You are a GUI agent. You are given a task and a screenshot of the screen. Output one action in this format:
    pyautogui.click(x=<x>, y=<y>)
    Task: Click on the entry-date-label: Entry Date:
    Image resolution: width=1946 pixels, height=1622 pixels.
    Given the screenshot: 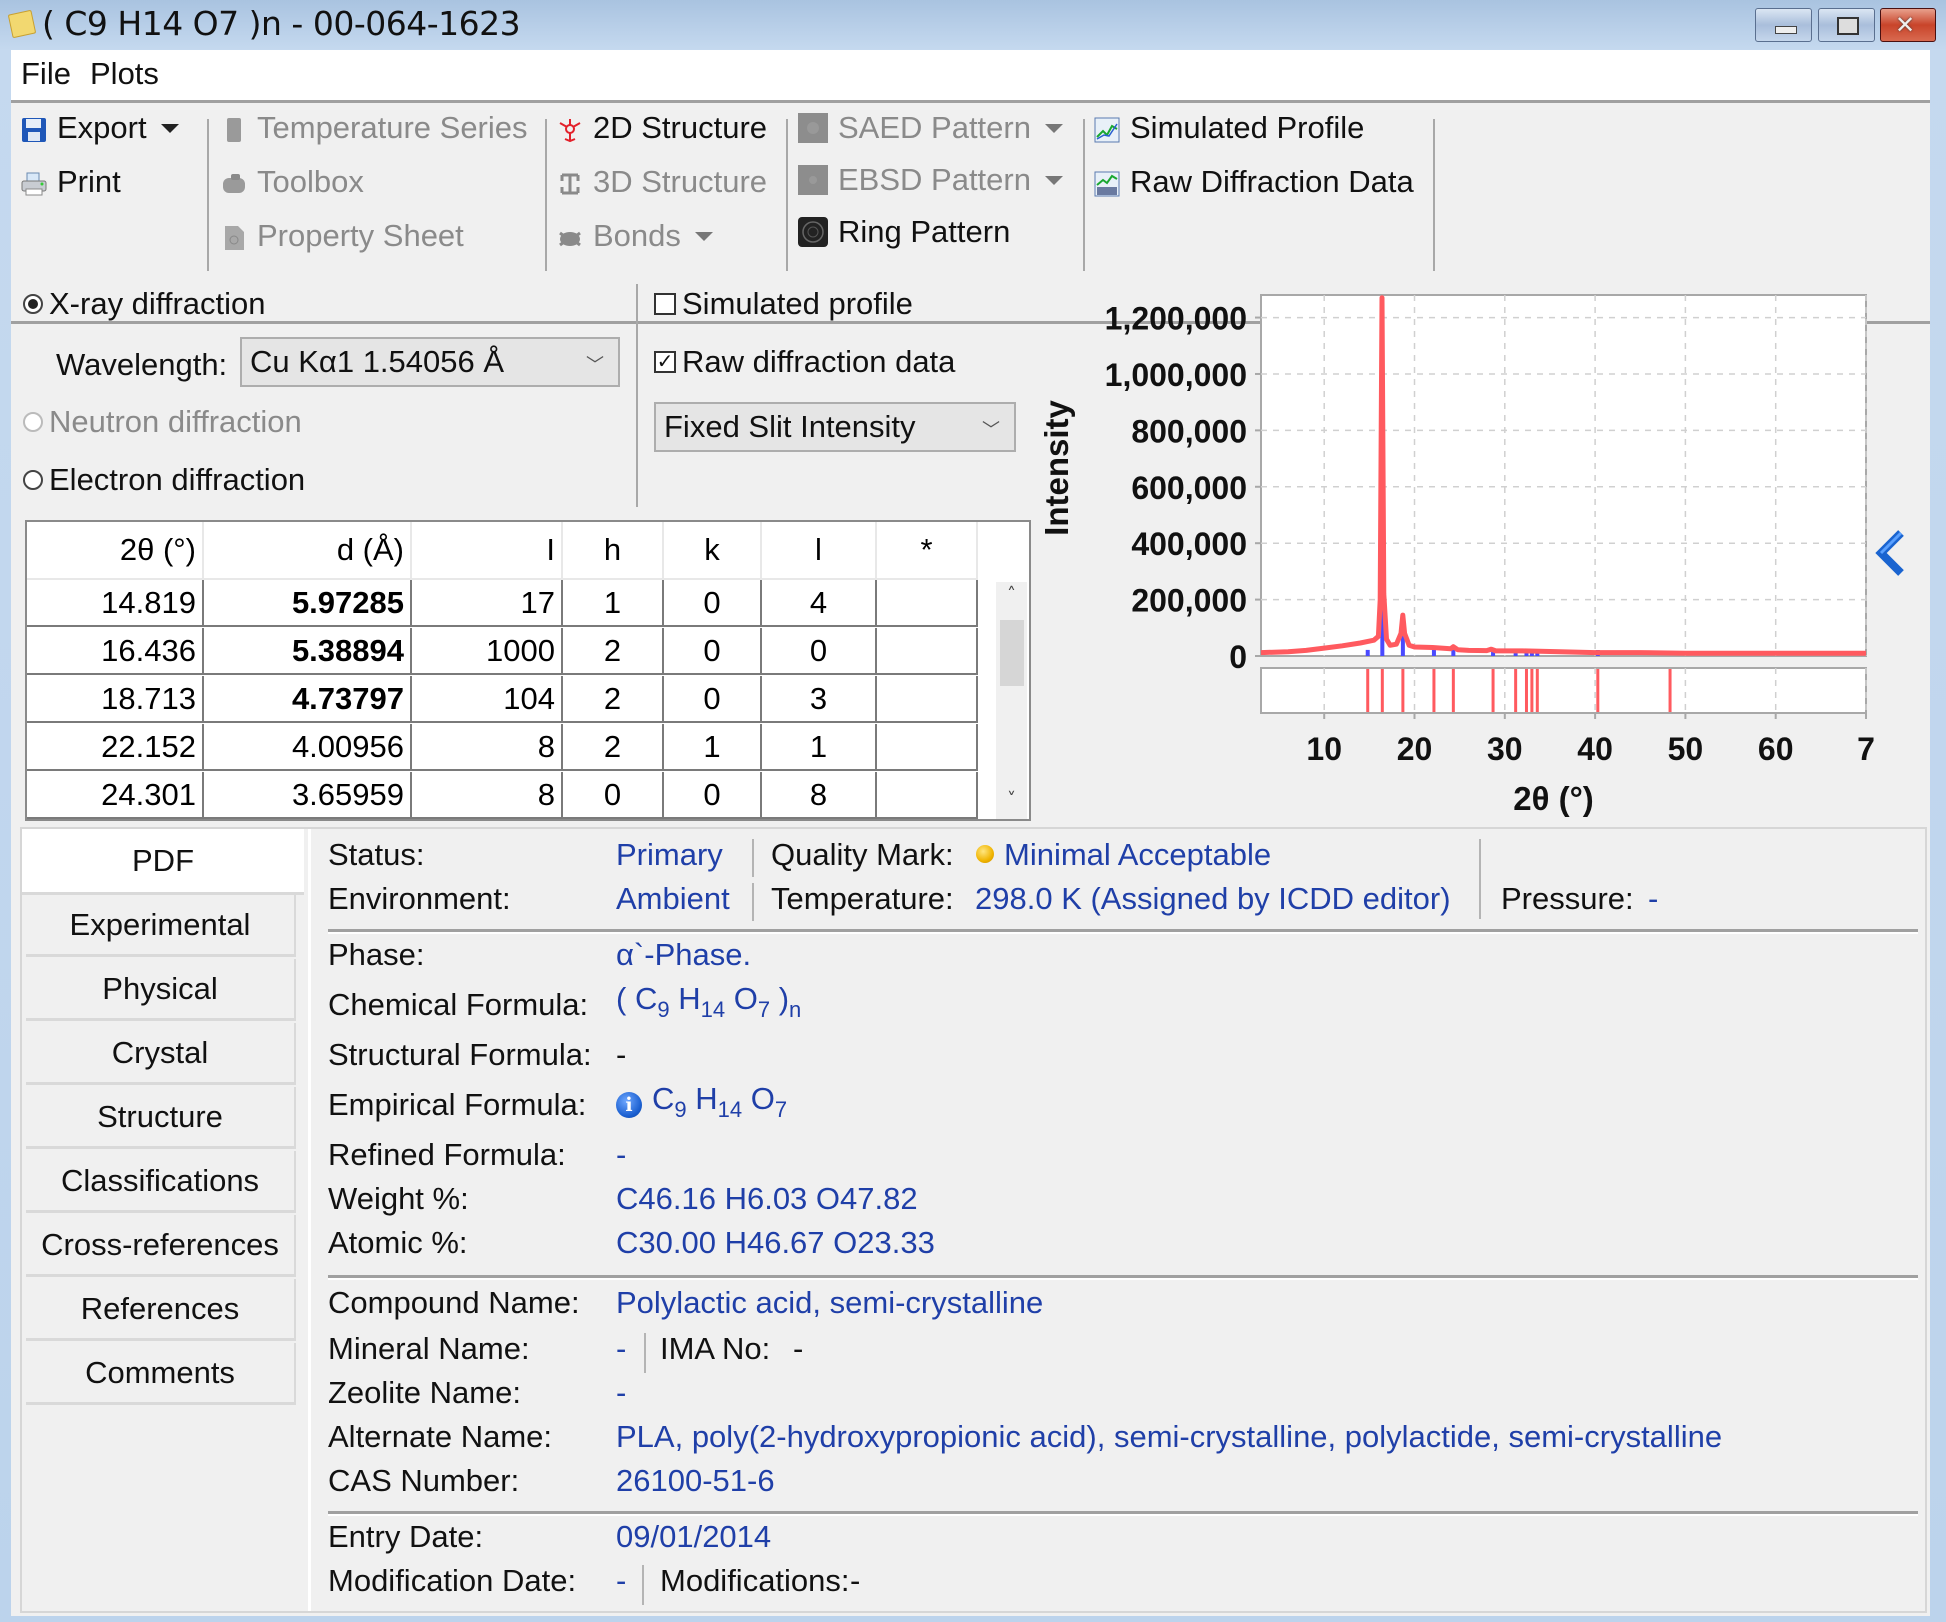 What is the action you would take?
    pyautogui.click(x=406, y=1536)
    